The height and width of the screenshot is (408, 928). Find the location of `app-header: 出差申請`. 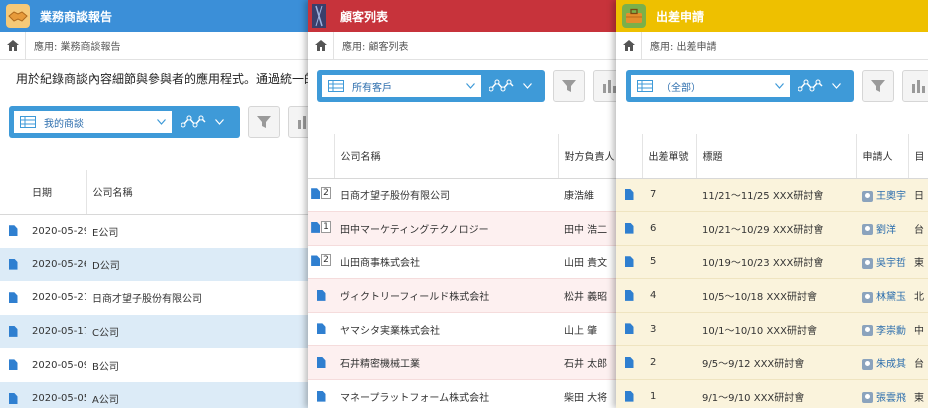

app-header: 出差申請 is located at coordinates (772, 16).